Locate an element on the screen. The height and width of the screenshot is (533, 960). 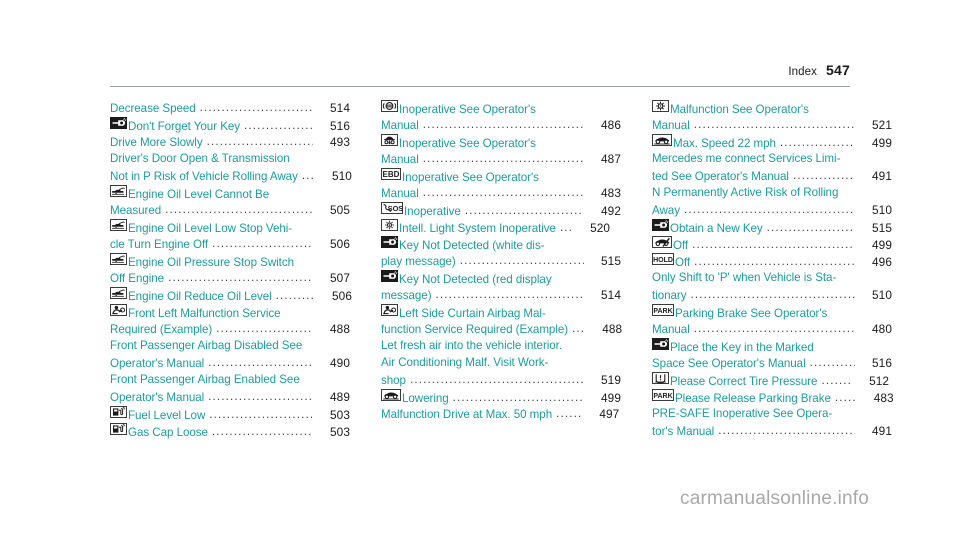
index-entry-line: Engine Oil Reduce Oil Level......... 506 is located at coordinates (231, 296).